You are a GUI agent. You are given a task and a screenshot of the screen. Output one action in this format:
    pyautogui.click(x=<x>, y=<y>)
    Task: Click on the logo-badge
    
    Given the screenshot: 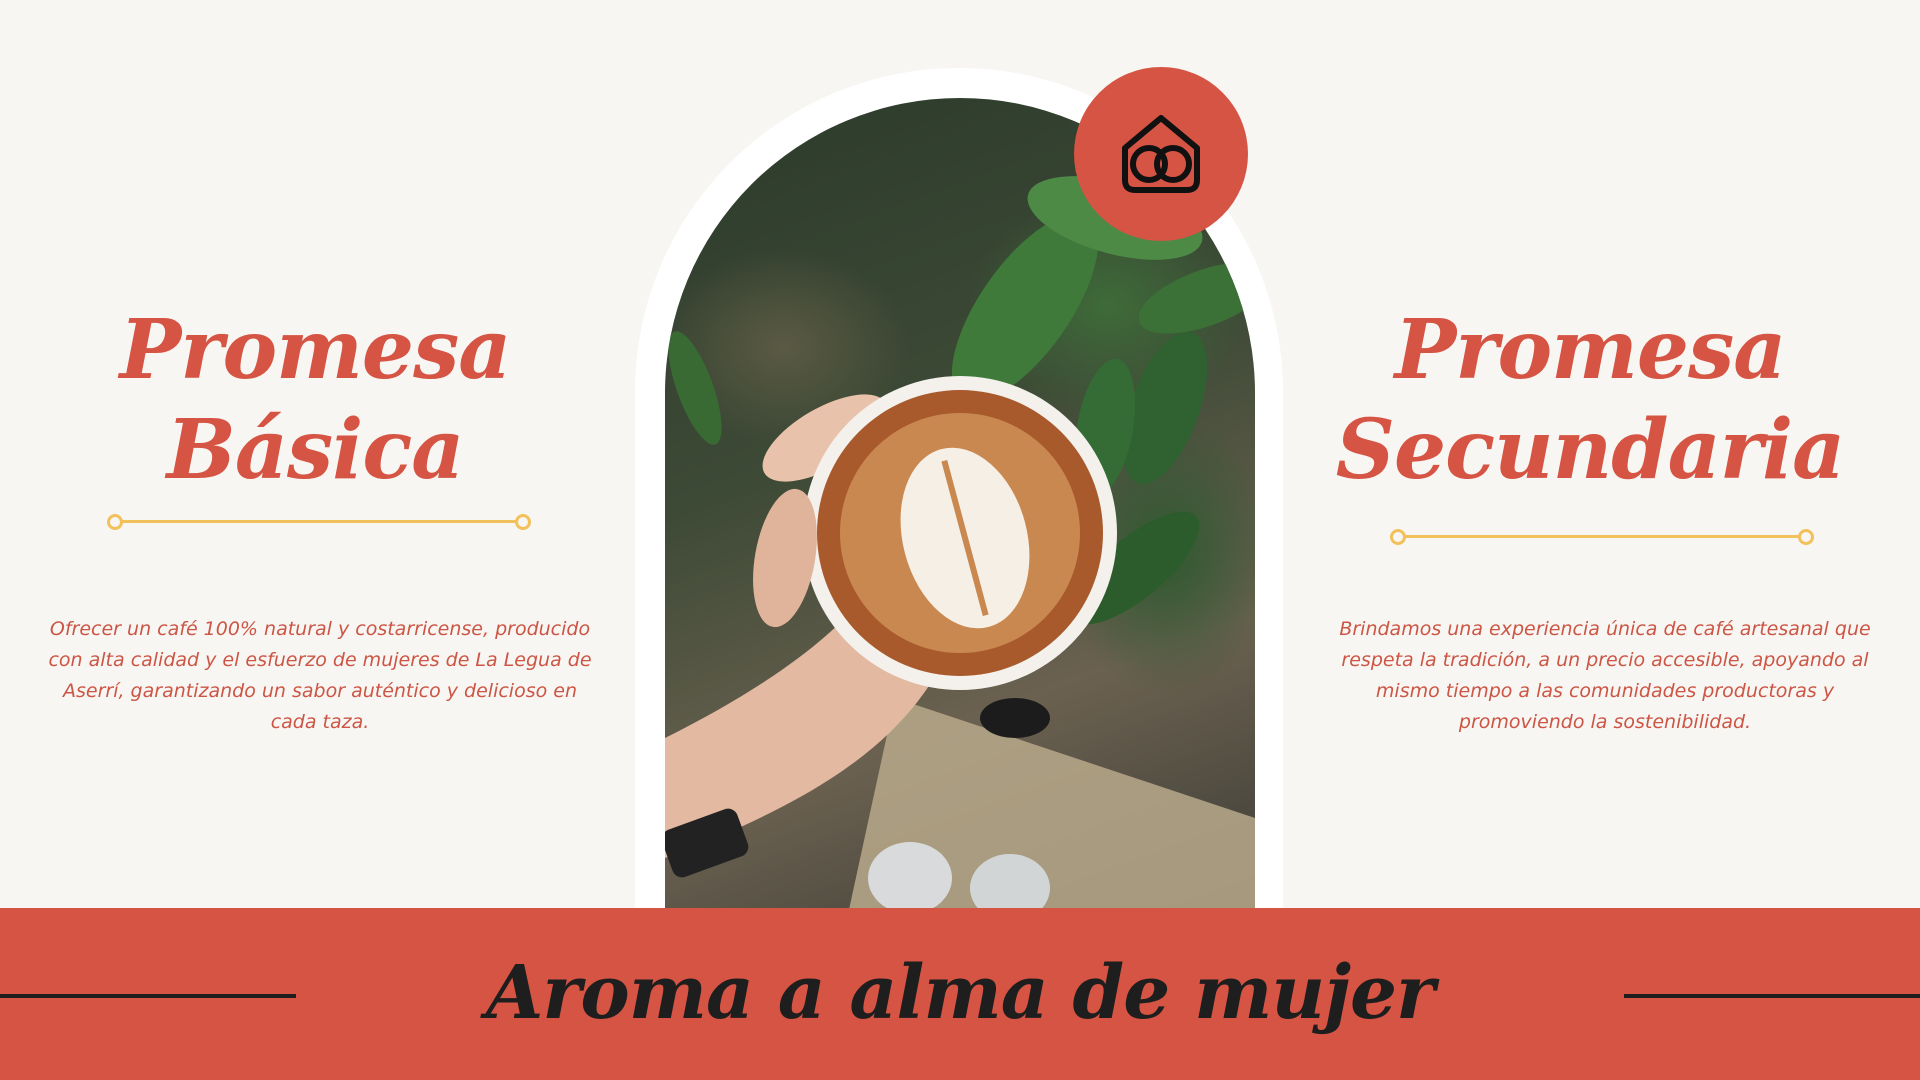 What is the action you would take?
    pyautogui.click(x=1161, y=154)
    